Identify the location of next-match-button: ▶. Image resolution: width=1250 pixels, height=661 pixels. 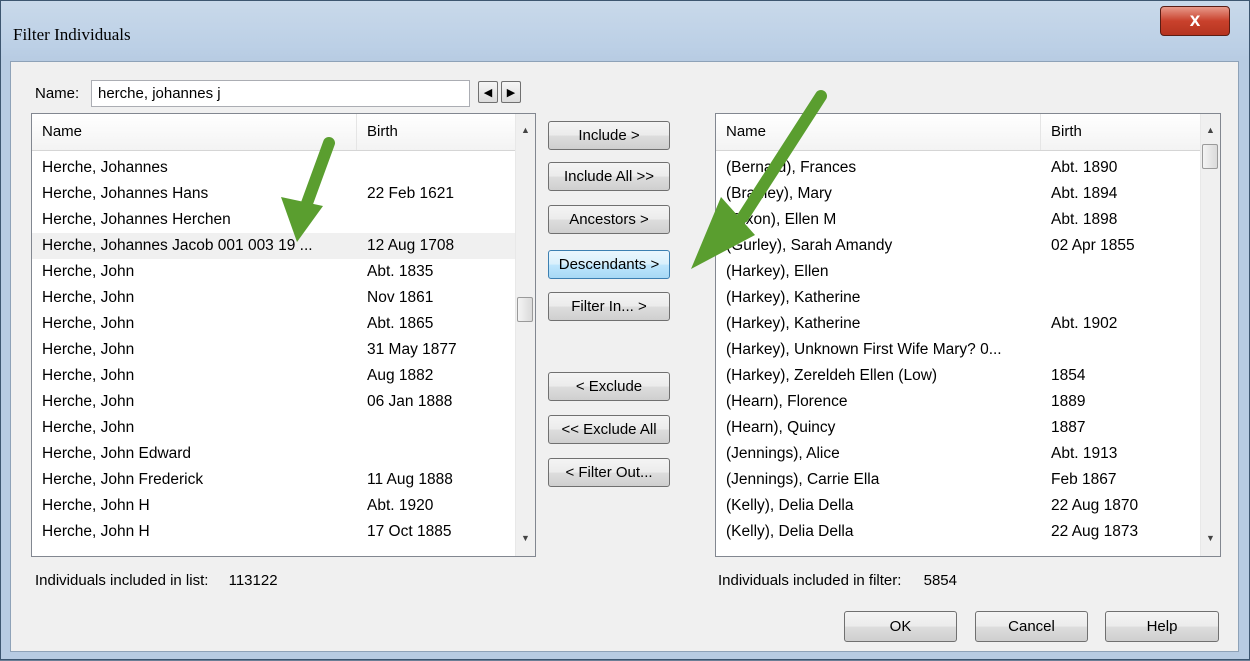
(511, 92).